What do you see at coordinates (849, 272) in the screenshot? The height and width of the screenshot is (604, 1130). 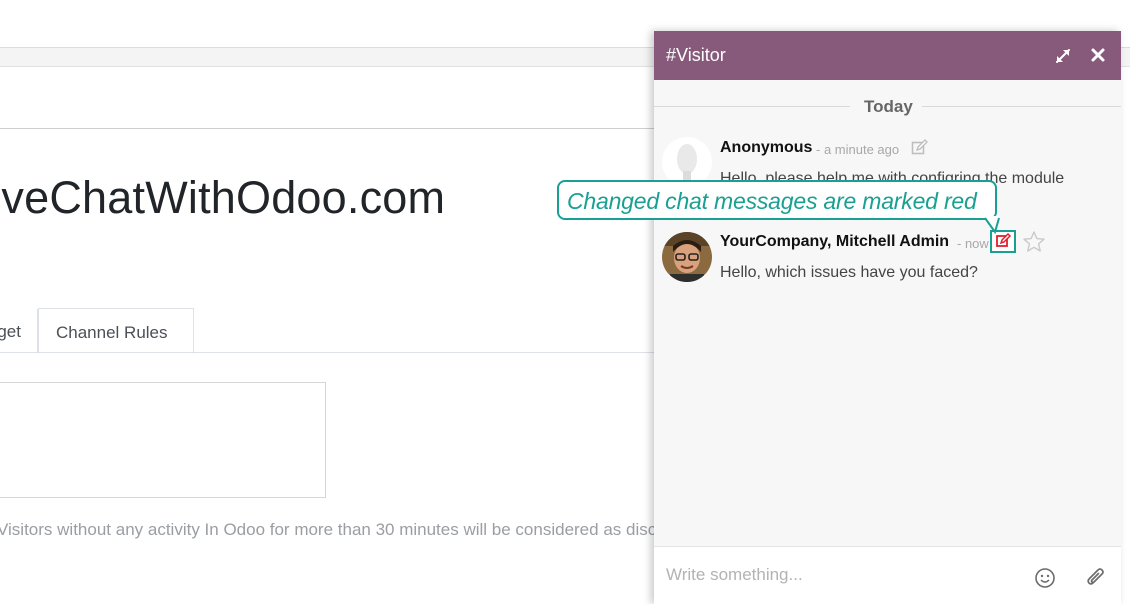 I see `message-body: Hello, which issues have you faced?` at bounding box center [849, 272].